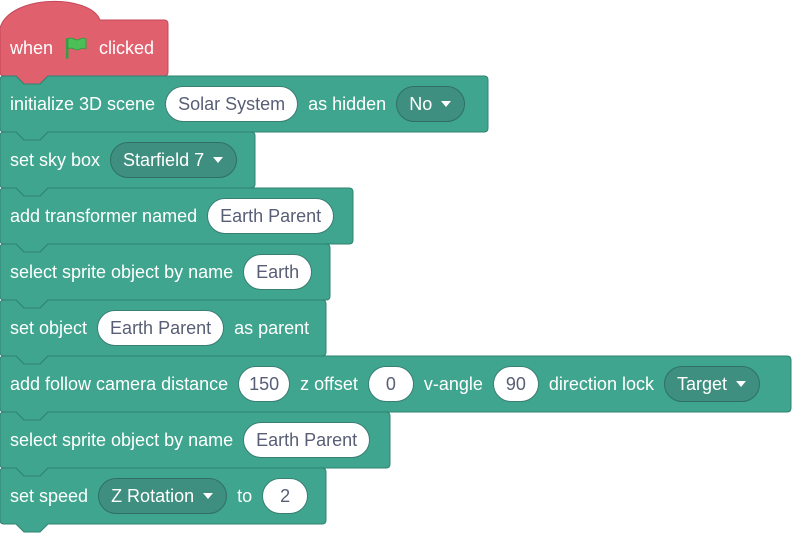  Describe the element at coordinates (32, 47) in the screenshot. I see `when-label: when` at that location.